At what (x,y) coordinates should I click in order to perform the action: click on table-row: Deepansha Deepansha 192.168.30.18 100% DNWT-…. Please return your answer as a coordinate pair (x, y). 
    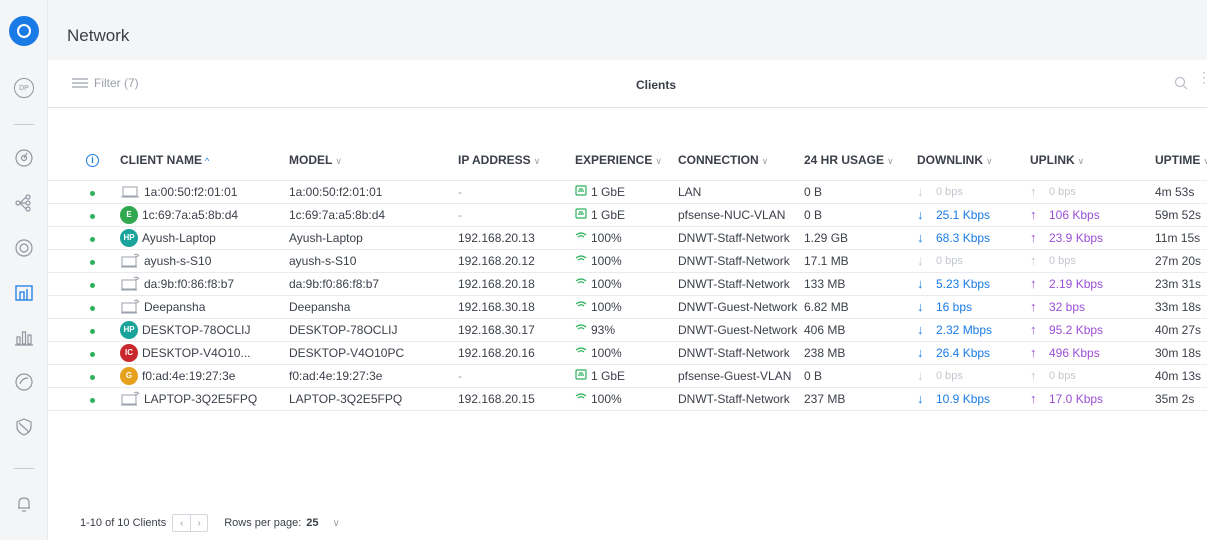
    Looking at the image, I should click on (627, 307).